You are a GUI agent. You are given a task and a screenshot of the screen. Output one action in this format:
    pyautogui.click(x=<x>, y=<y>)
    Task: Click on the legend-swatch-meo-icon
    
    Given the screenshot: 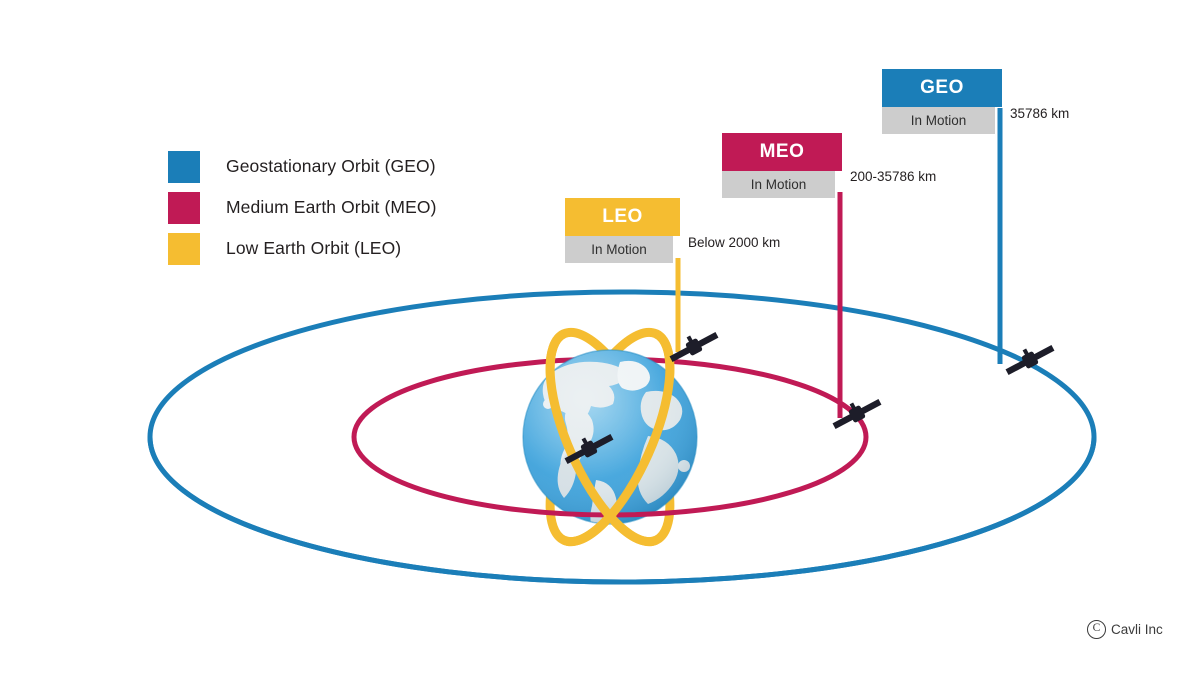 What is the action you would take?
    pyautogui.click(x=184, y=207)
    